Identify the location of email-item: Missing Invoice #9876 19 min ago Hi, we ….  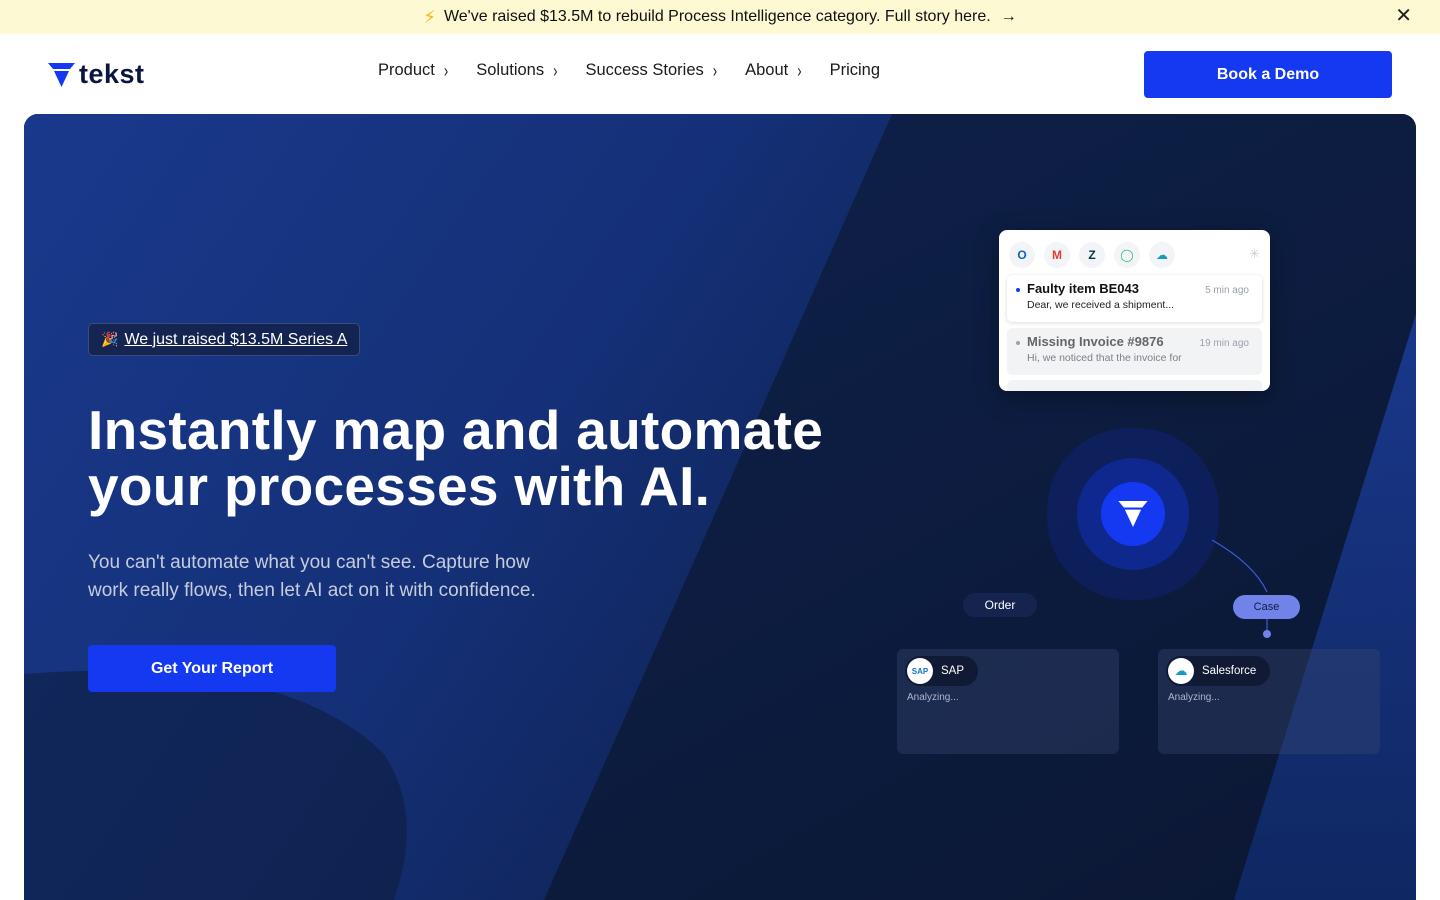
(1134, 351).